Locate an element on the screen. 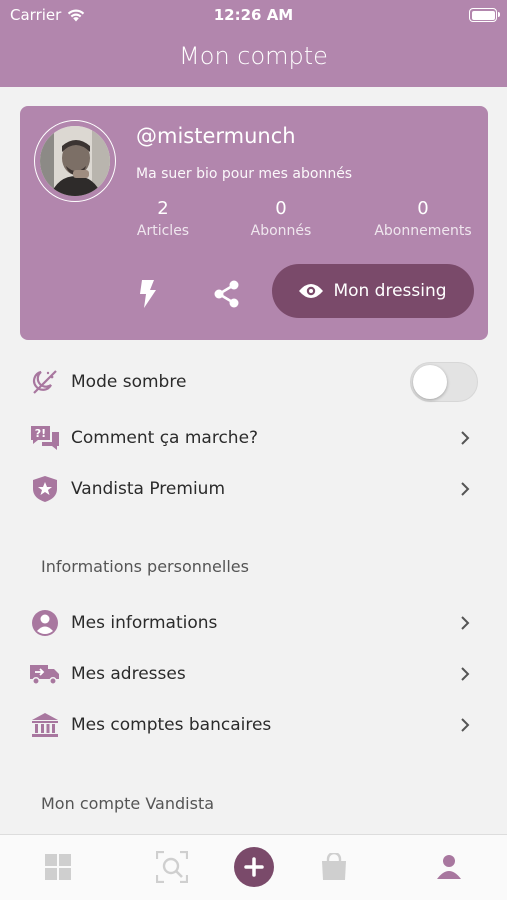 This screenshot has width=507, height=900. bag-icon is located at coordinates (334, 866).